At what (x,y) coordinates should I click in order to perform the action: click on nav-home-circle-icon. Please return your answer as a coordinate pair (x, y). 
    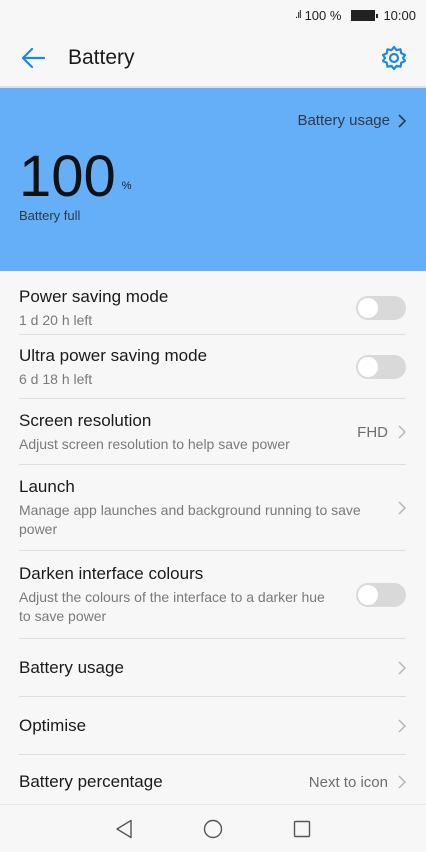
    Looking at the image, I should click on (213, 829).